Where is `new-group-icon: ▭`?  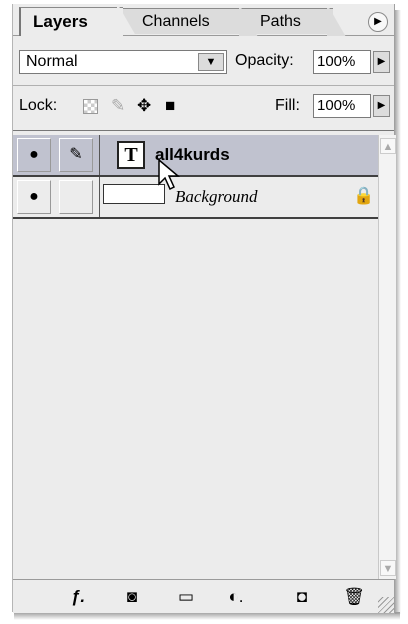
new-group-icon: ▭ is located at coordinates (186, 597).